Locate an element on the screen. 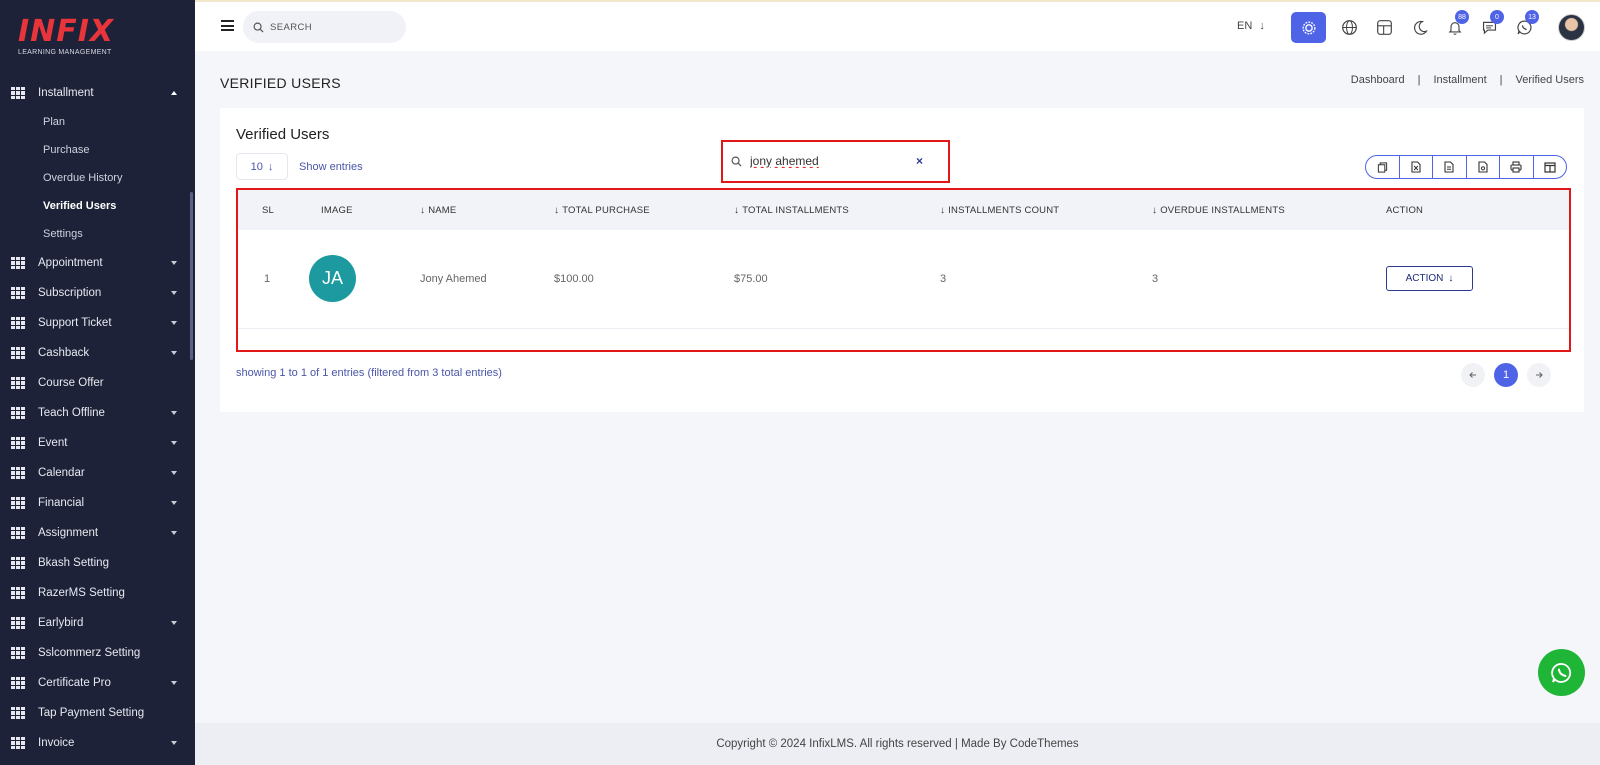  sidebar-item-installment: Installment is located at coordinates (97, 93).